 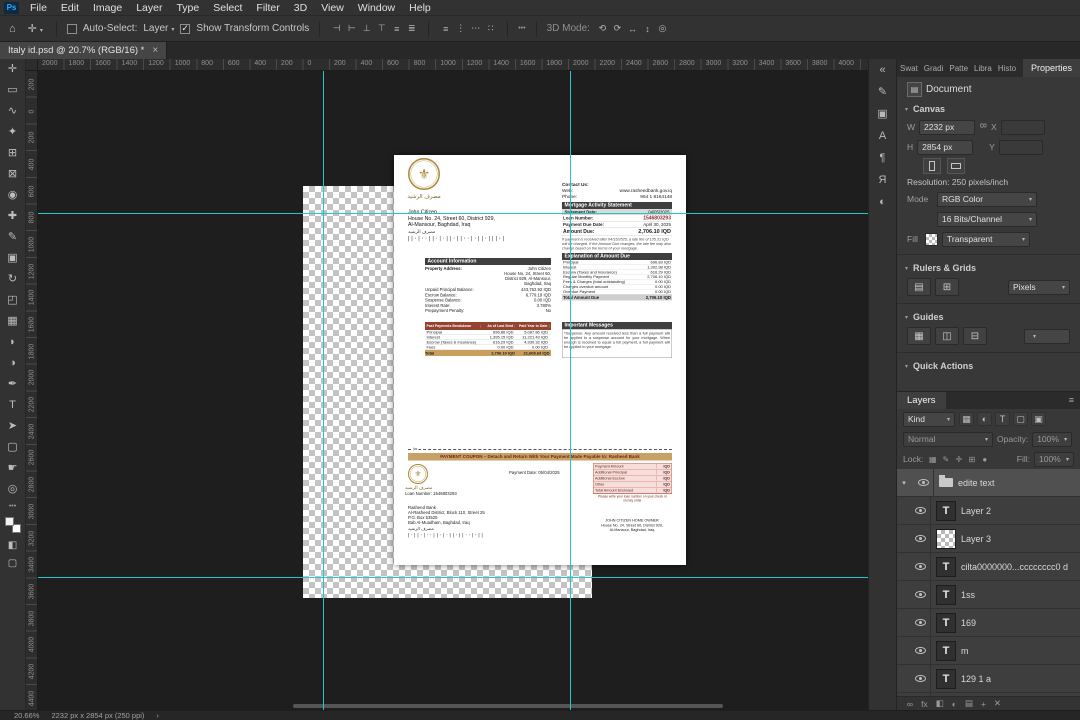 What do you see at coordinates (1020, 147) in the screenshot?
I see `y-field` at bounding box center [1020, 147].